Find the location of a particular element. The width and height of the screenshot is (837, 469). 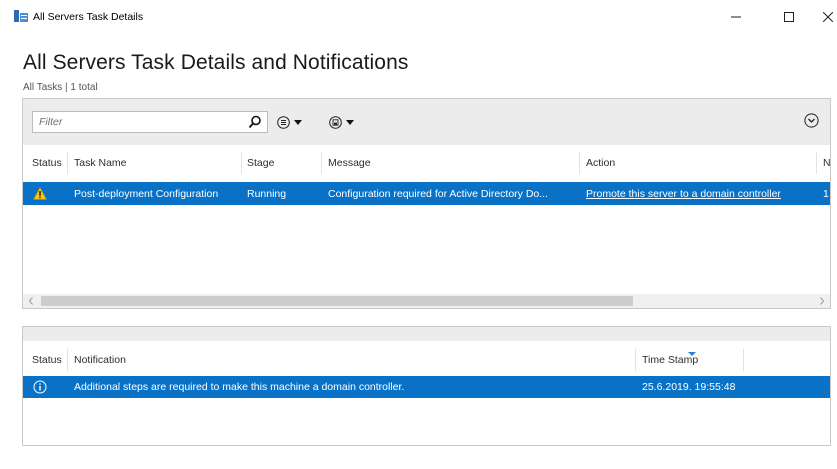

server-manager-icon is located at coordinates (21, 16).